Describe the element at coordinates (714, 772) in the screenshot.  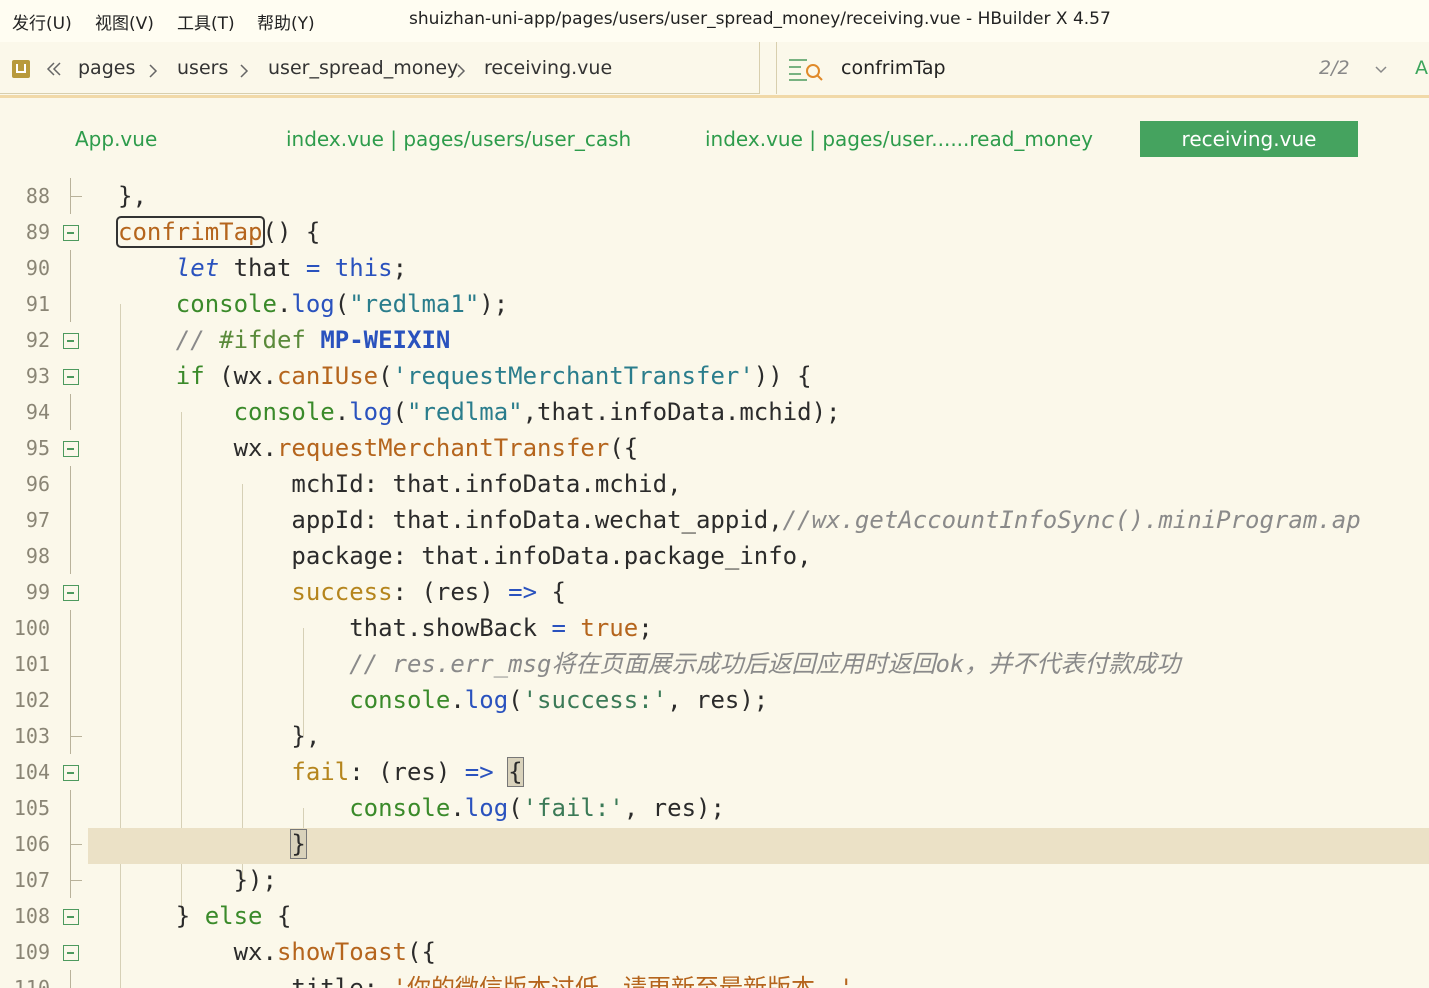
I see `code-line: 104 fail: (res) => {` at that location.